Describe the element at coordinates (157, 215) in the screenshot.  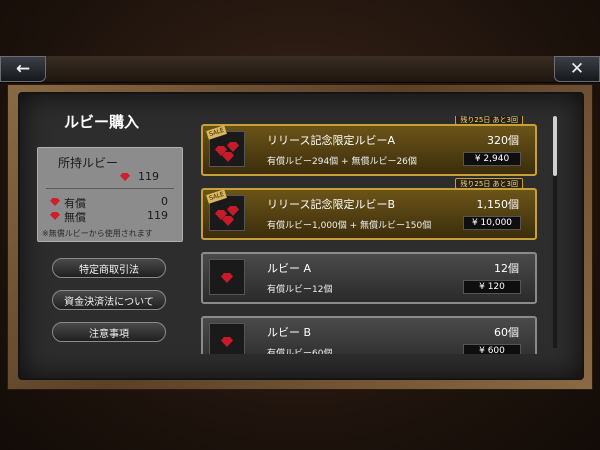
I see `free-ruby-value: 119` at that location.